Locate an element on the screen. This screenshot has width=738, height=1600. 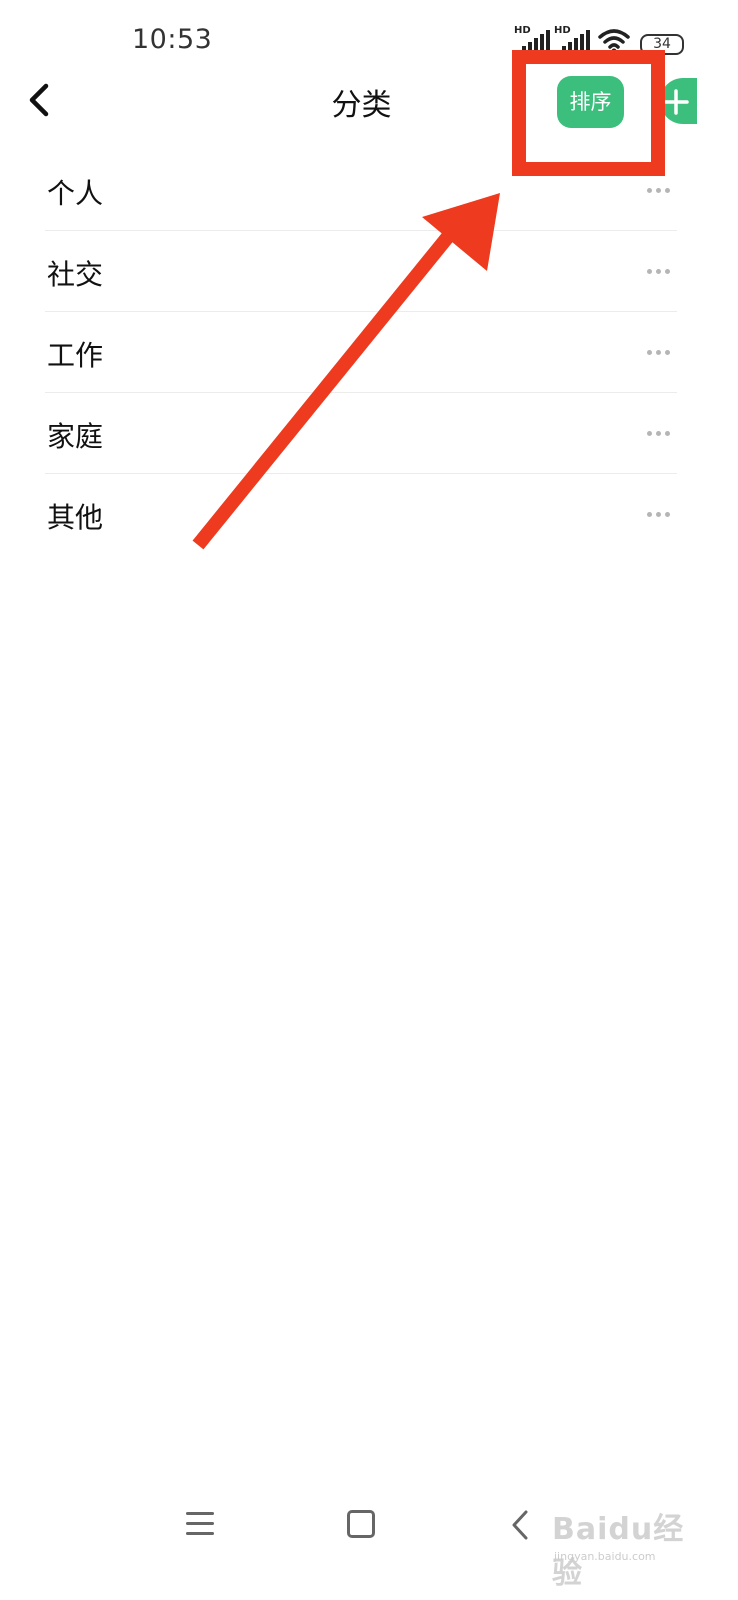
plus-icon is located at coordinates (676, 102).